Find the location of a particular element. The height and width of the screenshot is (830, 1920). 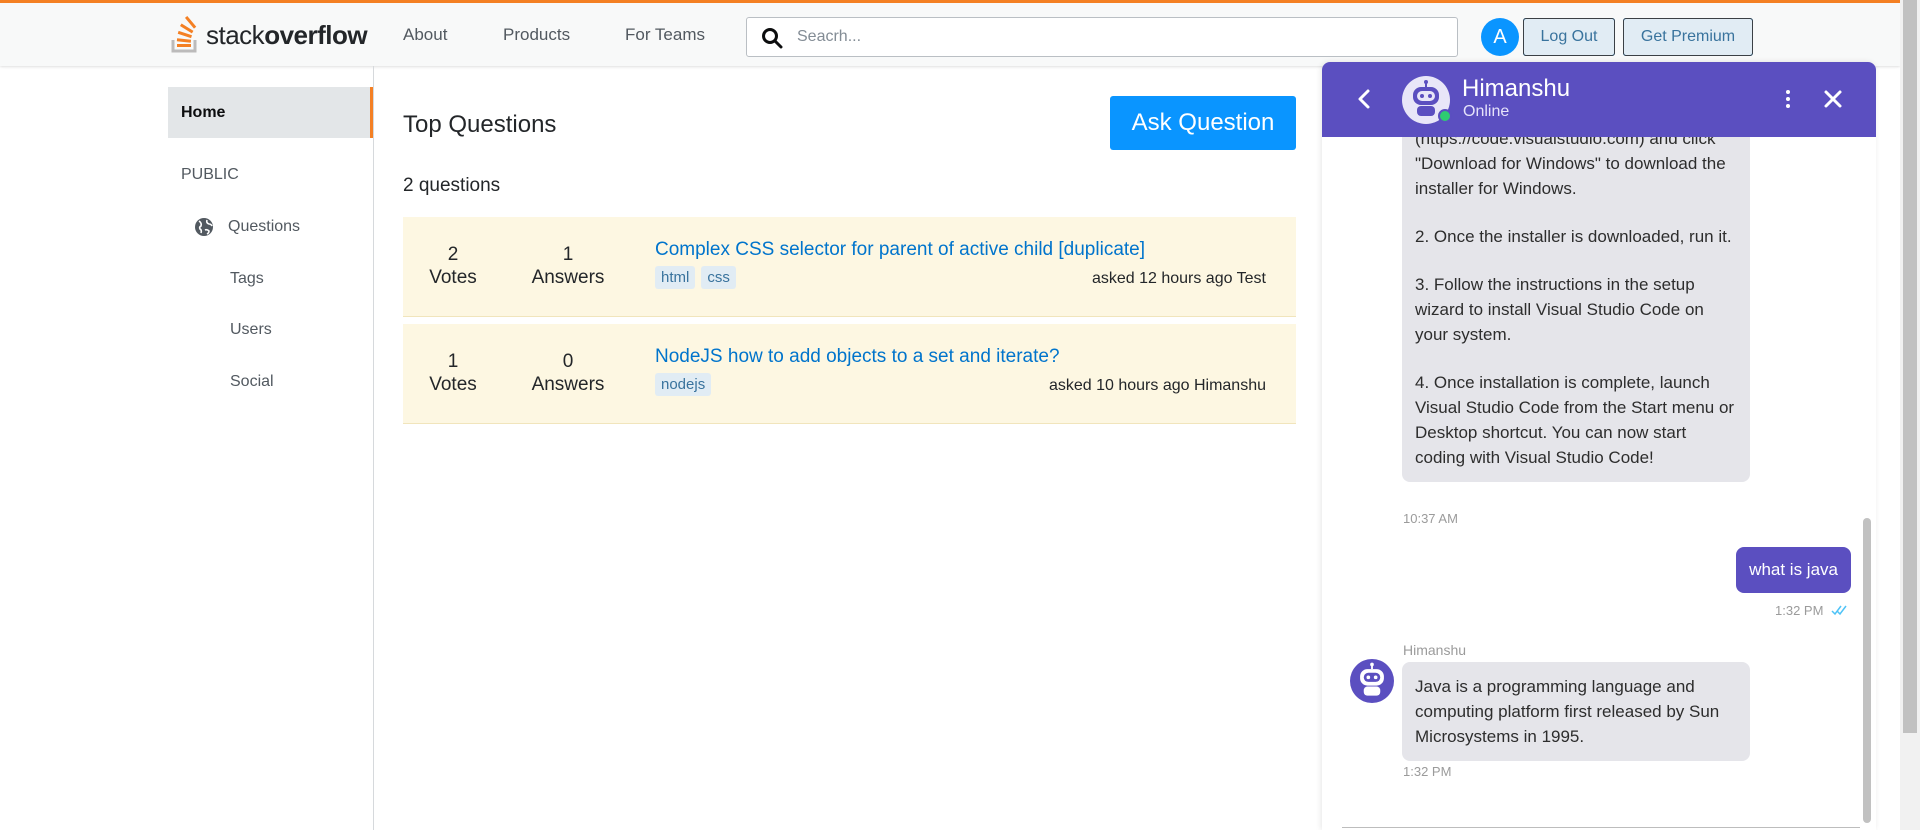

chat-contact-name: Himanshu is located at coordinates (1516, 88).